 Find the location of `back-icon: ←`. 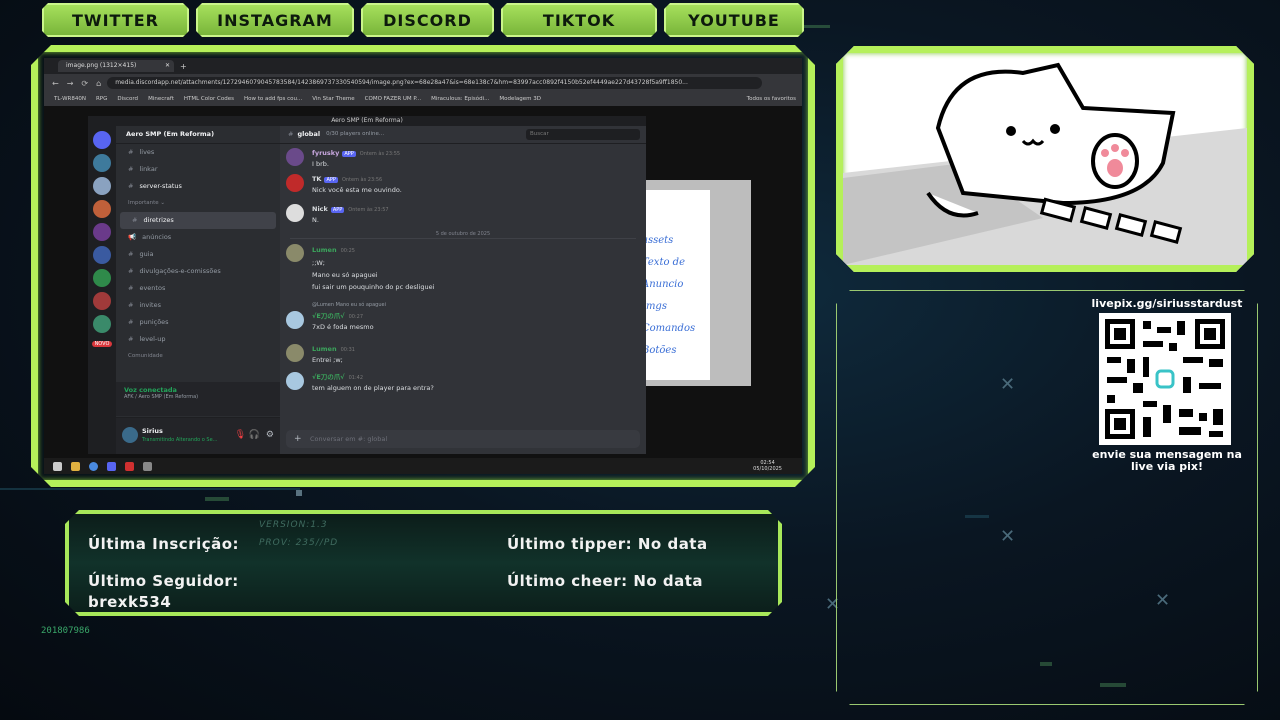

back-icon: ← is located at coordinates (55, 83).